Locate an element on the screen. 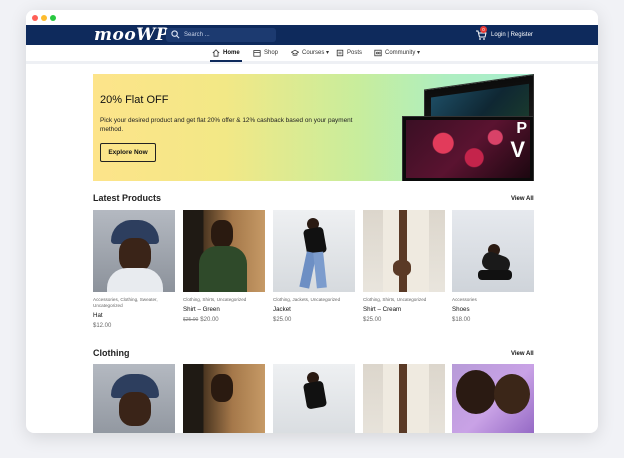  nav-home: Home is located at coordinates (226, 53).